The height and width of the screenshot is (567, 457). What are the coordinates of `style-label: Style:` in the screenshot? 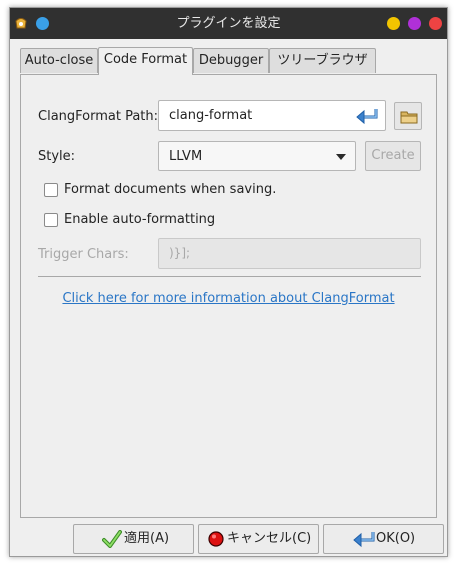 It's located at (57, 156).